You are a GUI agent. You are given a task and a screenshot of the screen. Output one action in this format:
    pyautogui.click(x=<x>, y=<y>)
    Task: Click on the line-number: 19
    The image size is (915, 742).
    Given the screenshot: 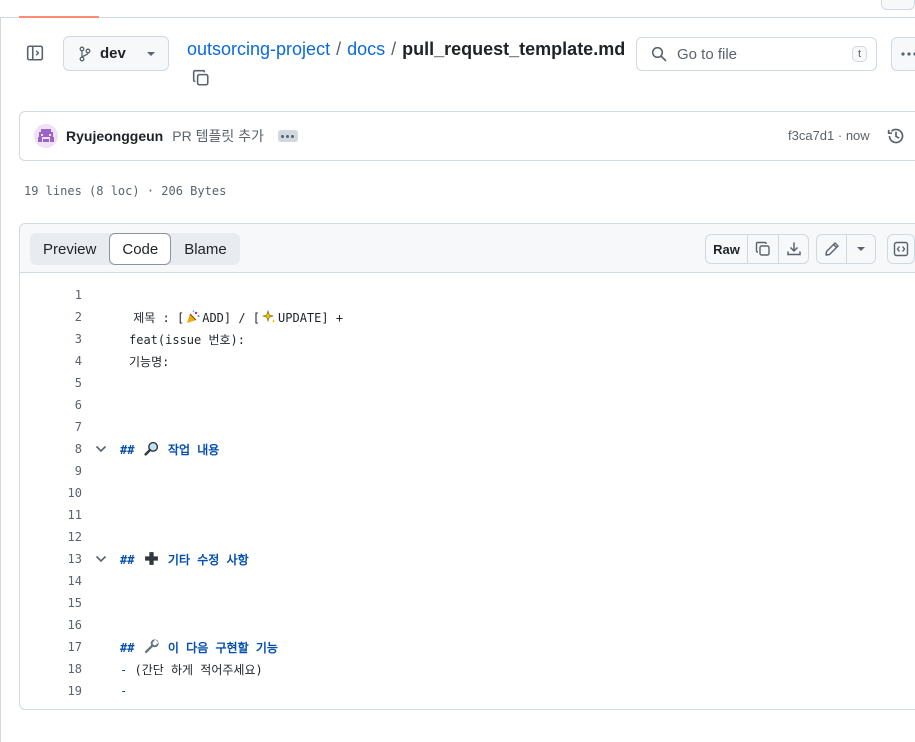 What is the action you would take?
    pyautogui.click(x=51, y=691)
    